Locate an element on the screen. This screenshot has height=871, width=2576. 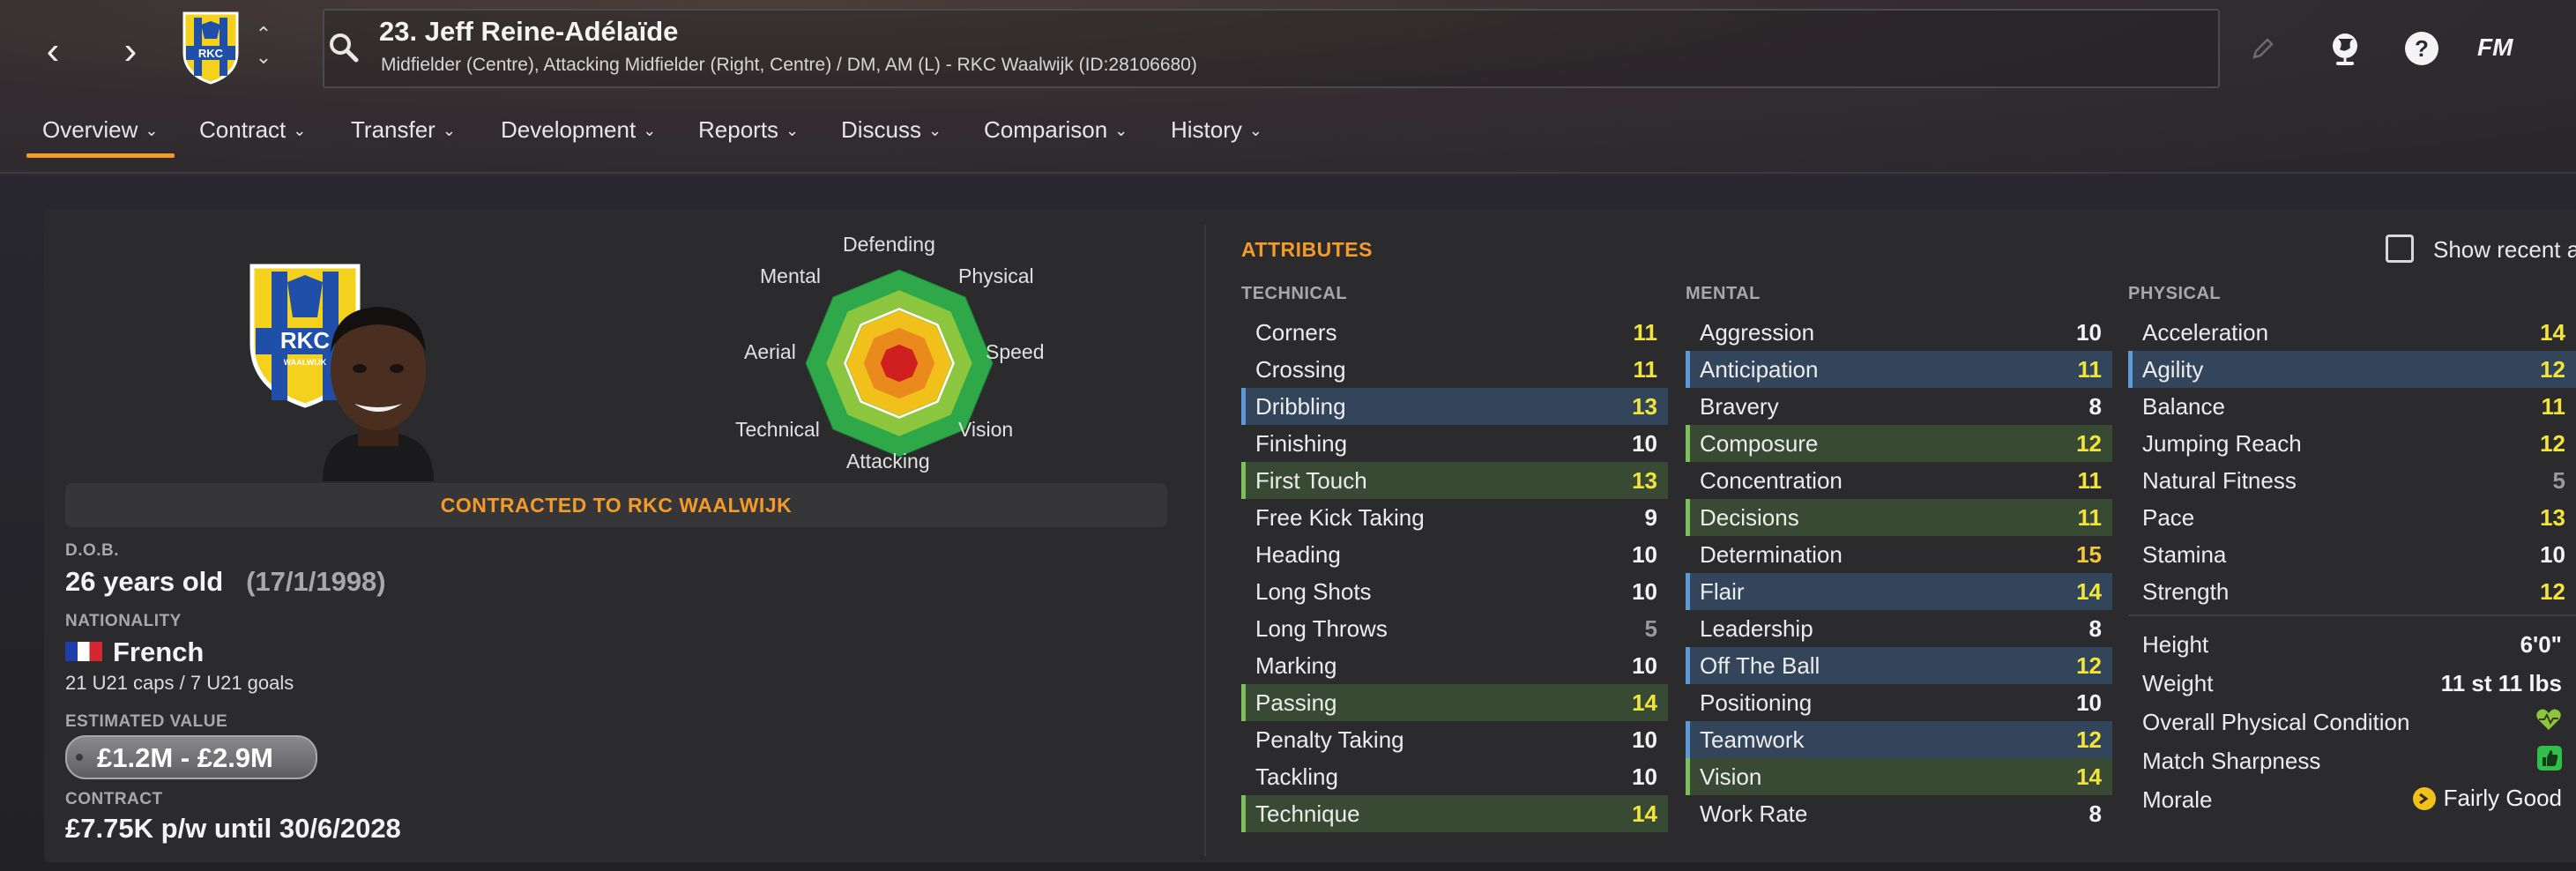
attribute-row-stamina: Stamina 10 is located at coordinates (2352, 554).